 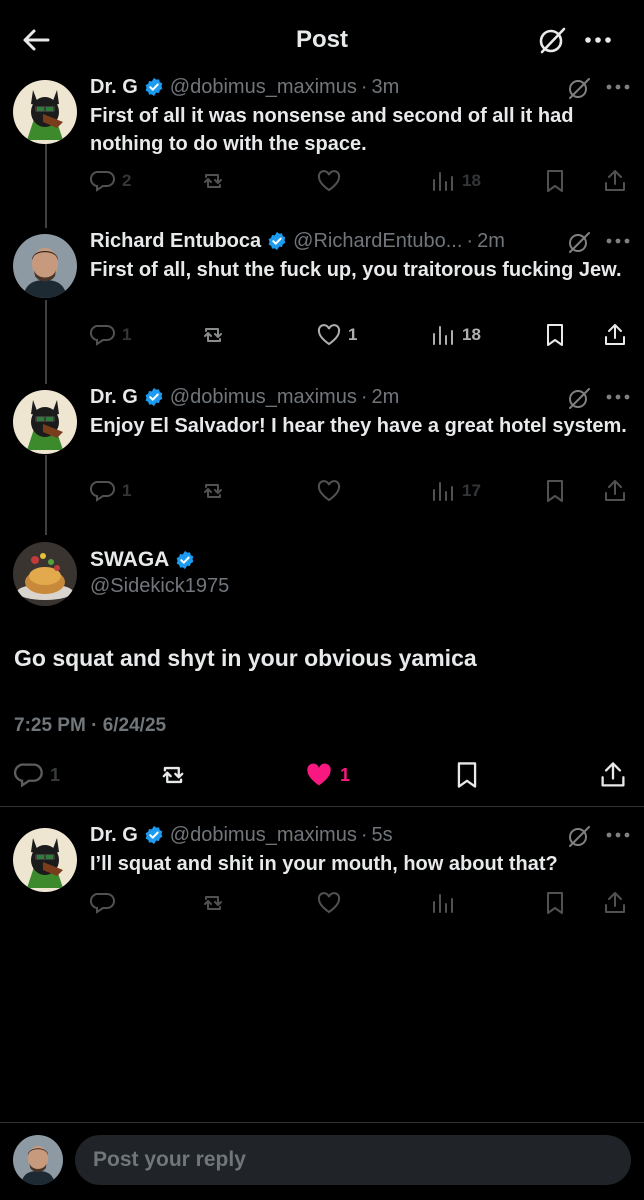 I want to click on post-meta: Dr. G @dobimus_maximus · 2m, so click(x=244, y=397).